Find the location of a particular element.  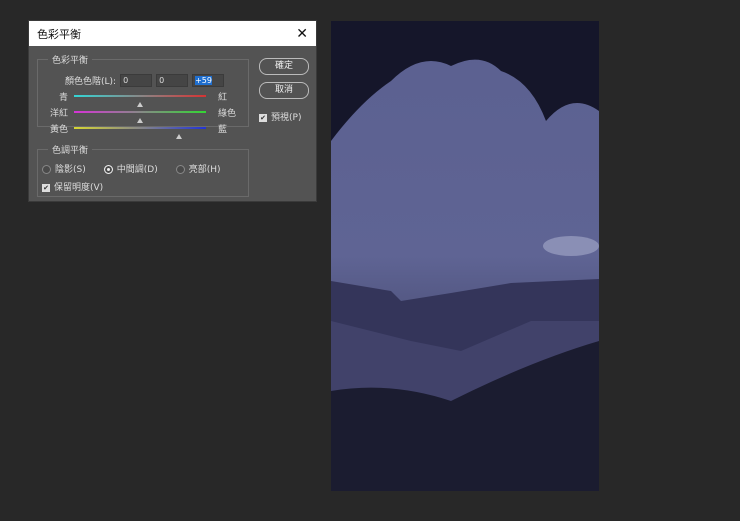

slider-row-magenta-green: 洋紅 綠色 is located at coordinates (144, 114).